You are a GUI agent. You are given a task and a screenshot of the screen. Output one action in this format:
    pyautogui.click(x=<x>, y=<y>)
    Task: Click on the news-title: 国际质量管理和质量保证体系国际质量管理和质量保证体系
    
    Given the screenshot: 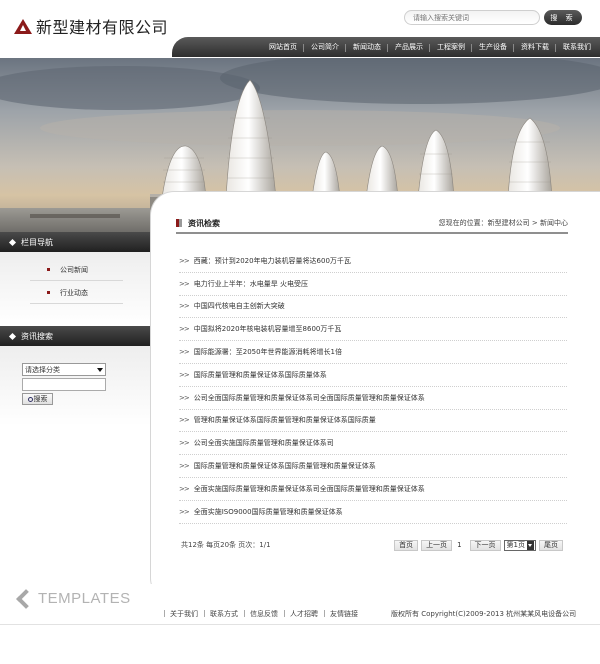 What is the action you would take?
    pyautogui.click(x=284, y=466)
    